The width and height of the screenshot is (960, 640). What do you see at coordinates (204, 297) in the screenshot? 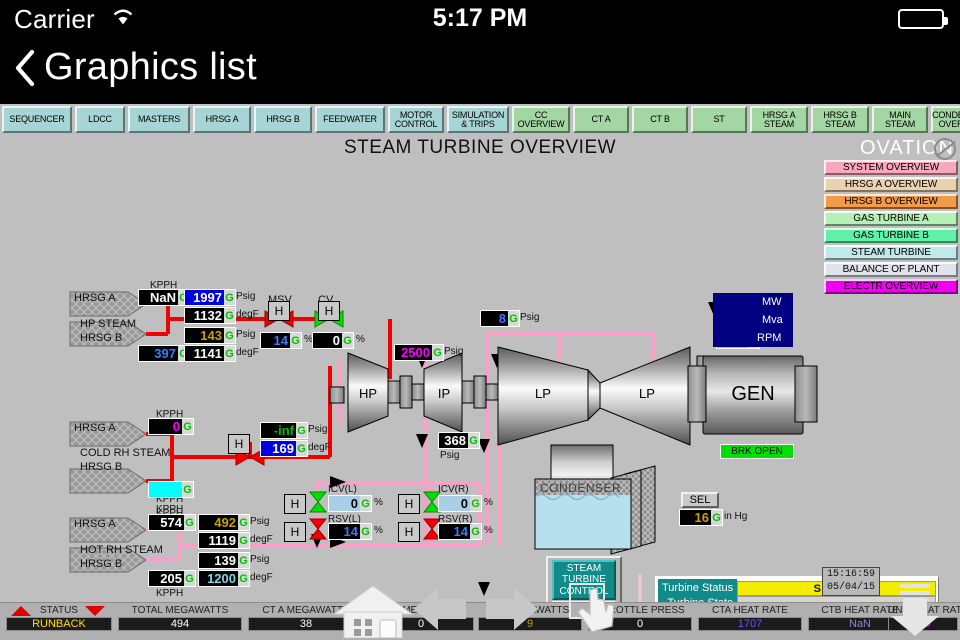
I see `value-field: 1997` at bounding box center [204, 297].